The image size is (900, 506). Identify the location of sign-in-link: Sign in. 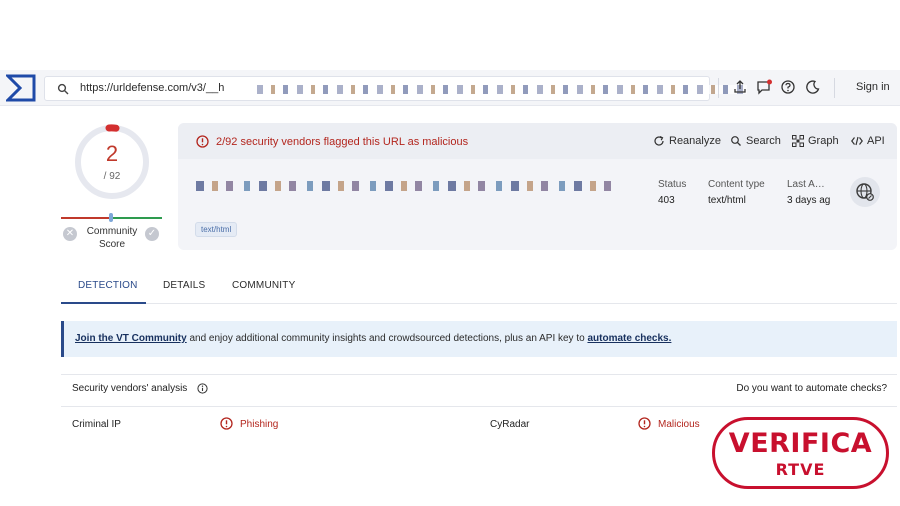
(873, 87).